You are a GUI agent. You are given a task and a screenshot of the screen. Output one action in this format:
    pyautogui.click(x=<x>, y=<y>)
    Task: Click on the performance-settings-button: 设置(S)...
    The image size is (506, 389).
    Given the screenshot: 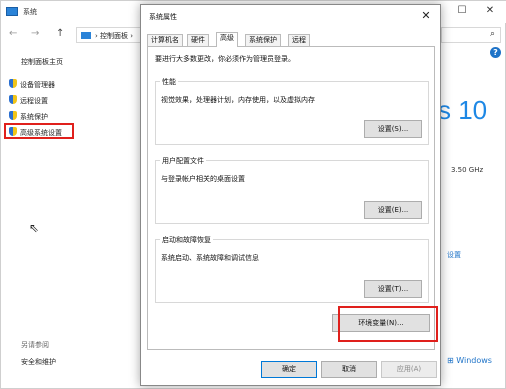 What is the action you would take?
    pyautogui.click(x=393, y=129)
    